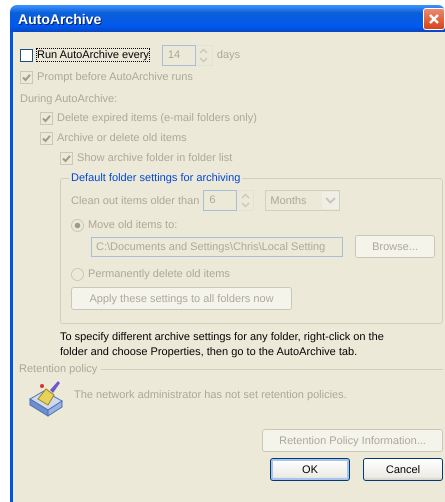 This screenshot has height=502, width=445. What do you see at coordinates (135, 200) in the screenshot?
I see `field-label: Clean out items older than` at bounding box center [135, 200].